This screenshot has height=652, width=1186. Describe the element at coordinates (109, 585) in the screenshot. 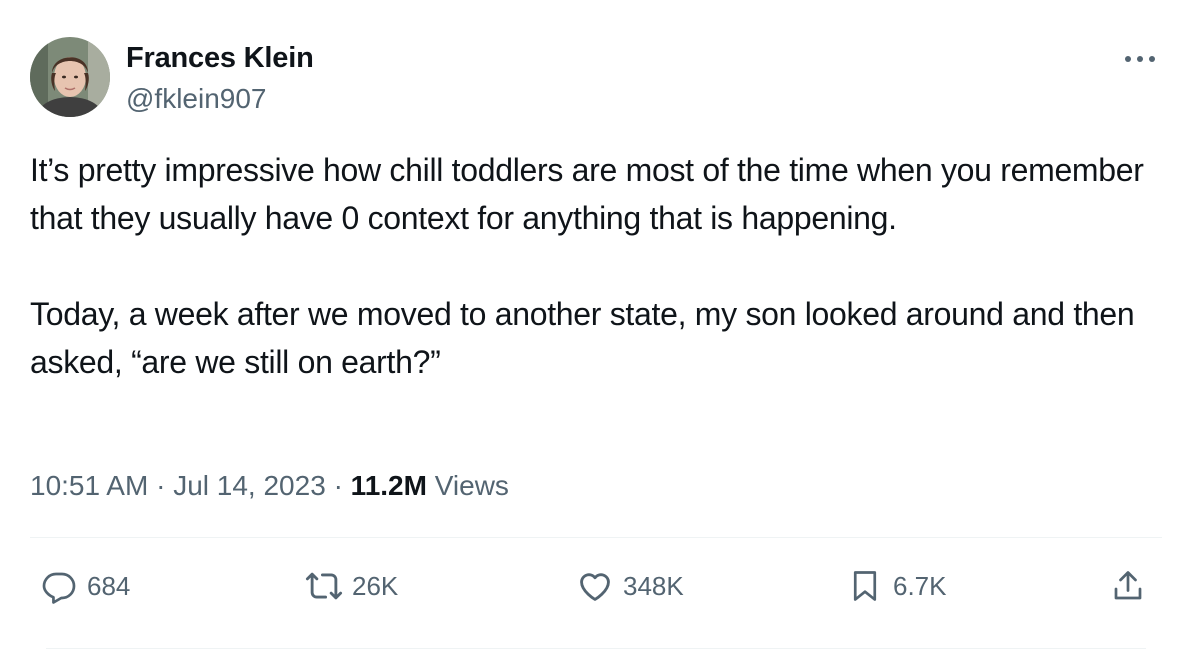

I see `reply-count: 684` at that location.